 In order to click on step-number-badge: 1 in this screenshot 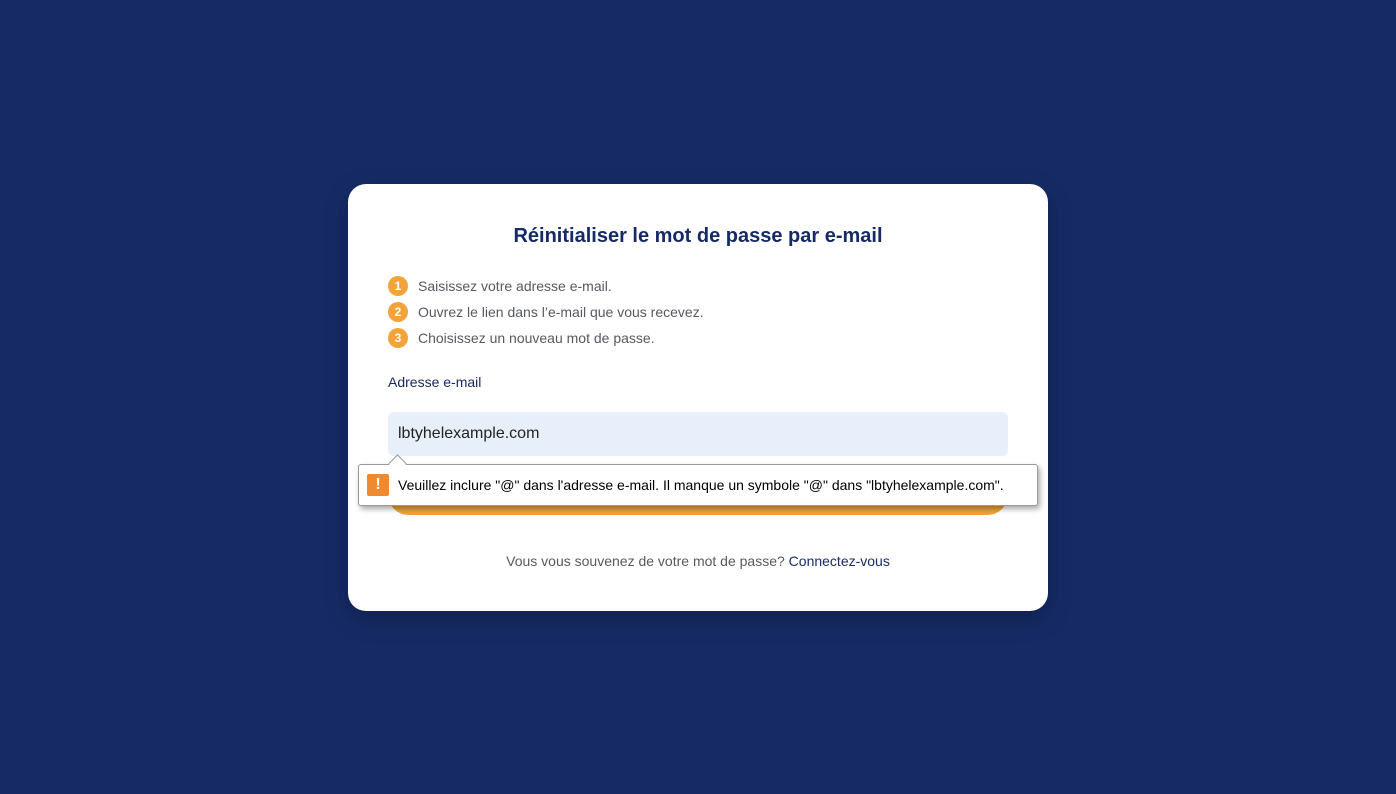, I will do `click(398, 286)`.